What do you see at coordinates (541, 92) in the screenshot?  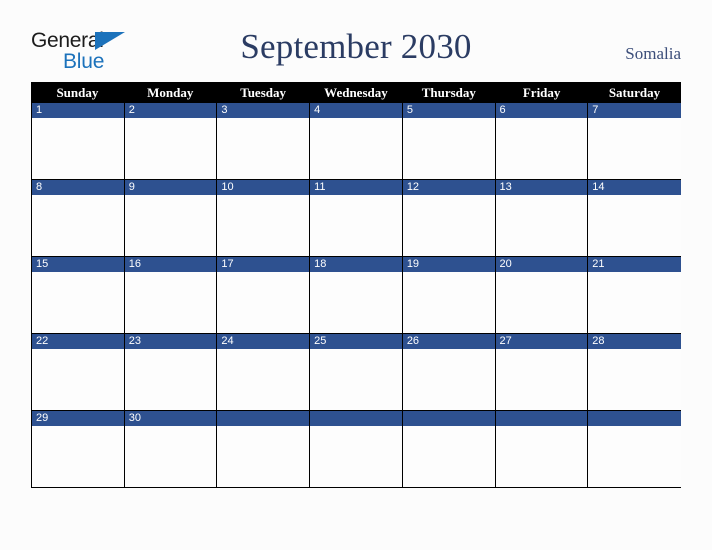 I see `weekday-header-friday: Friday` at bounding box center [541, 92].